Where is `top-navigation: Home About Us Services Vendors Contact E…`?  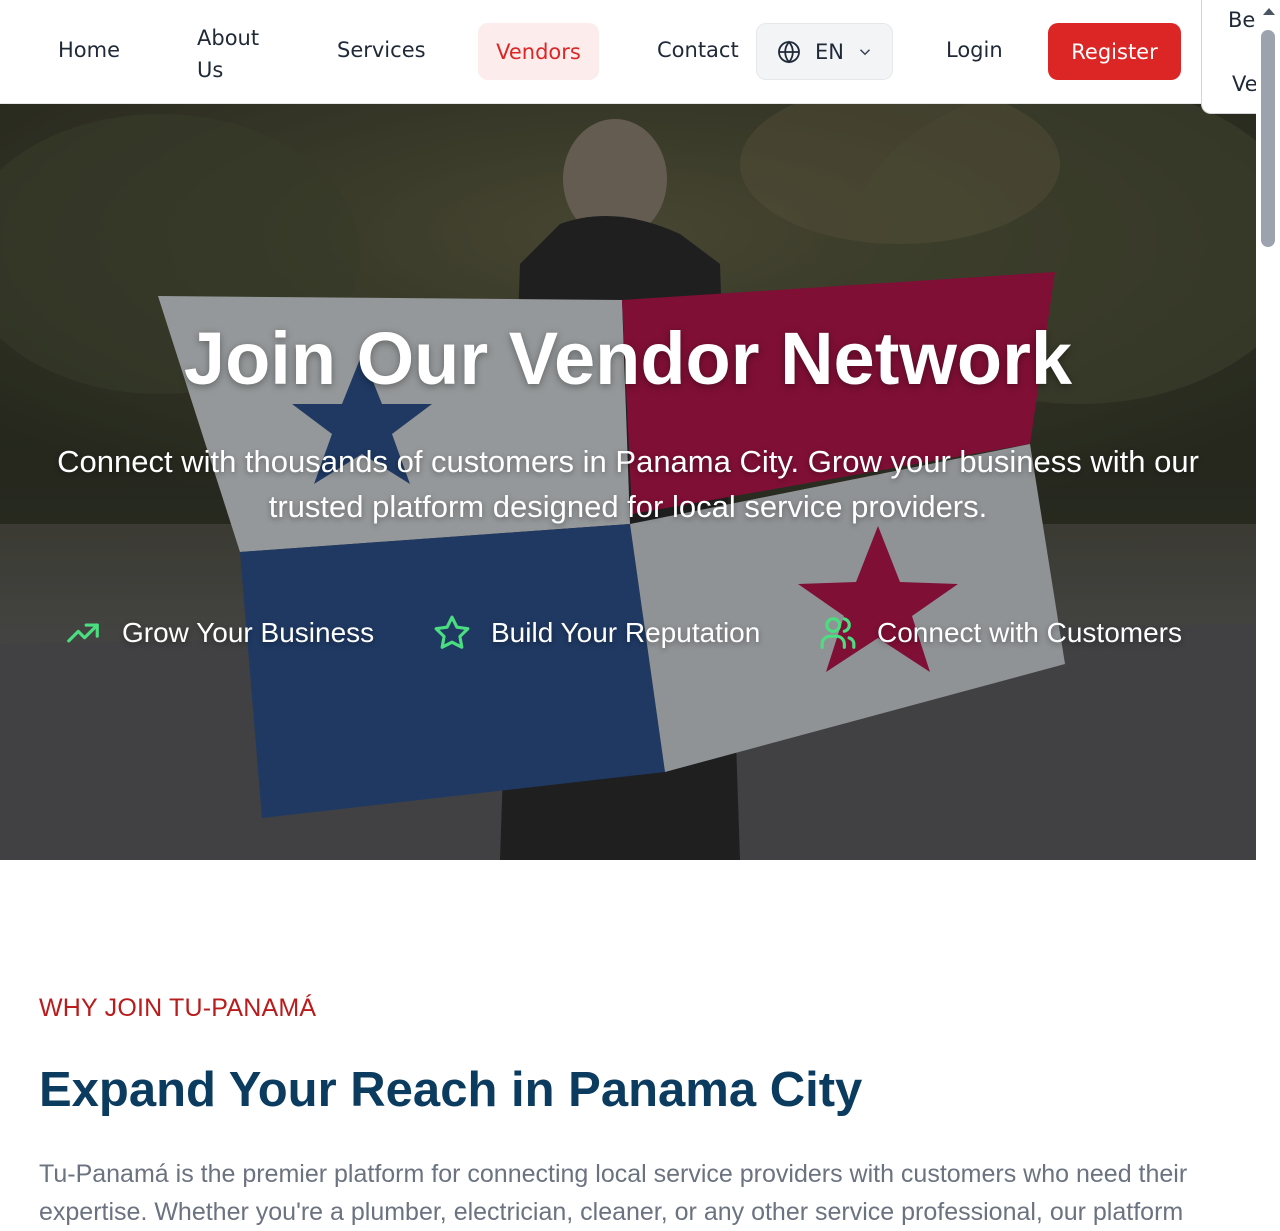
top-navigation: Home About Us Services Vendors Contact E… is located at coordinates (628, 52).